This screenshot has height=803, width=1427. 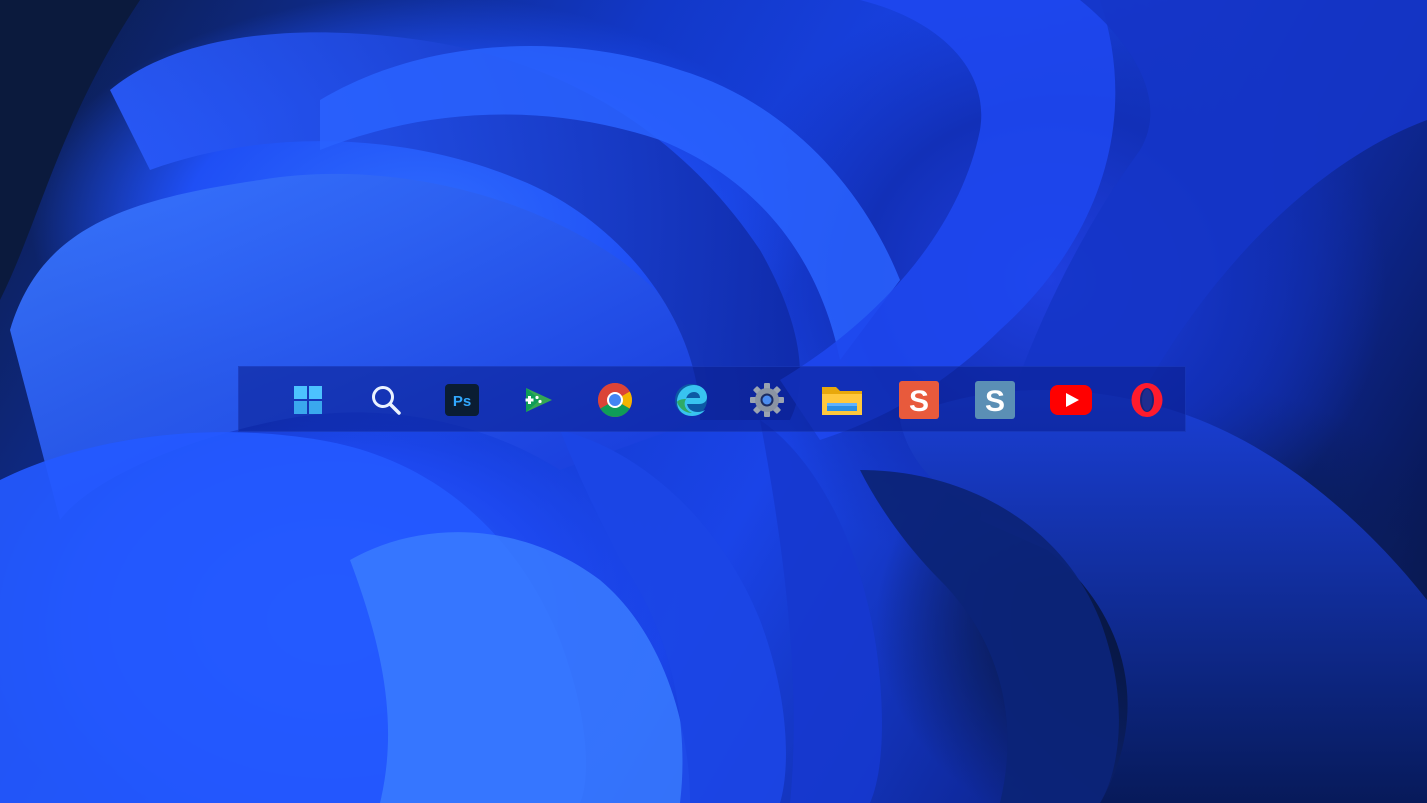 I want to click on gear-icon, so click(x=767, y=400).